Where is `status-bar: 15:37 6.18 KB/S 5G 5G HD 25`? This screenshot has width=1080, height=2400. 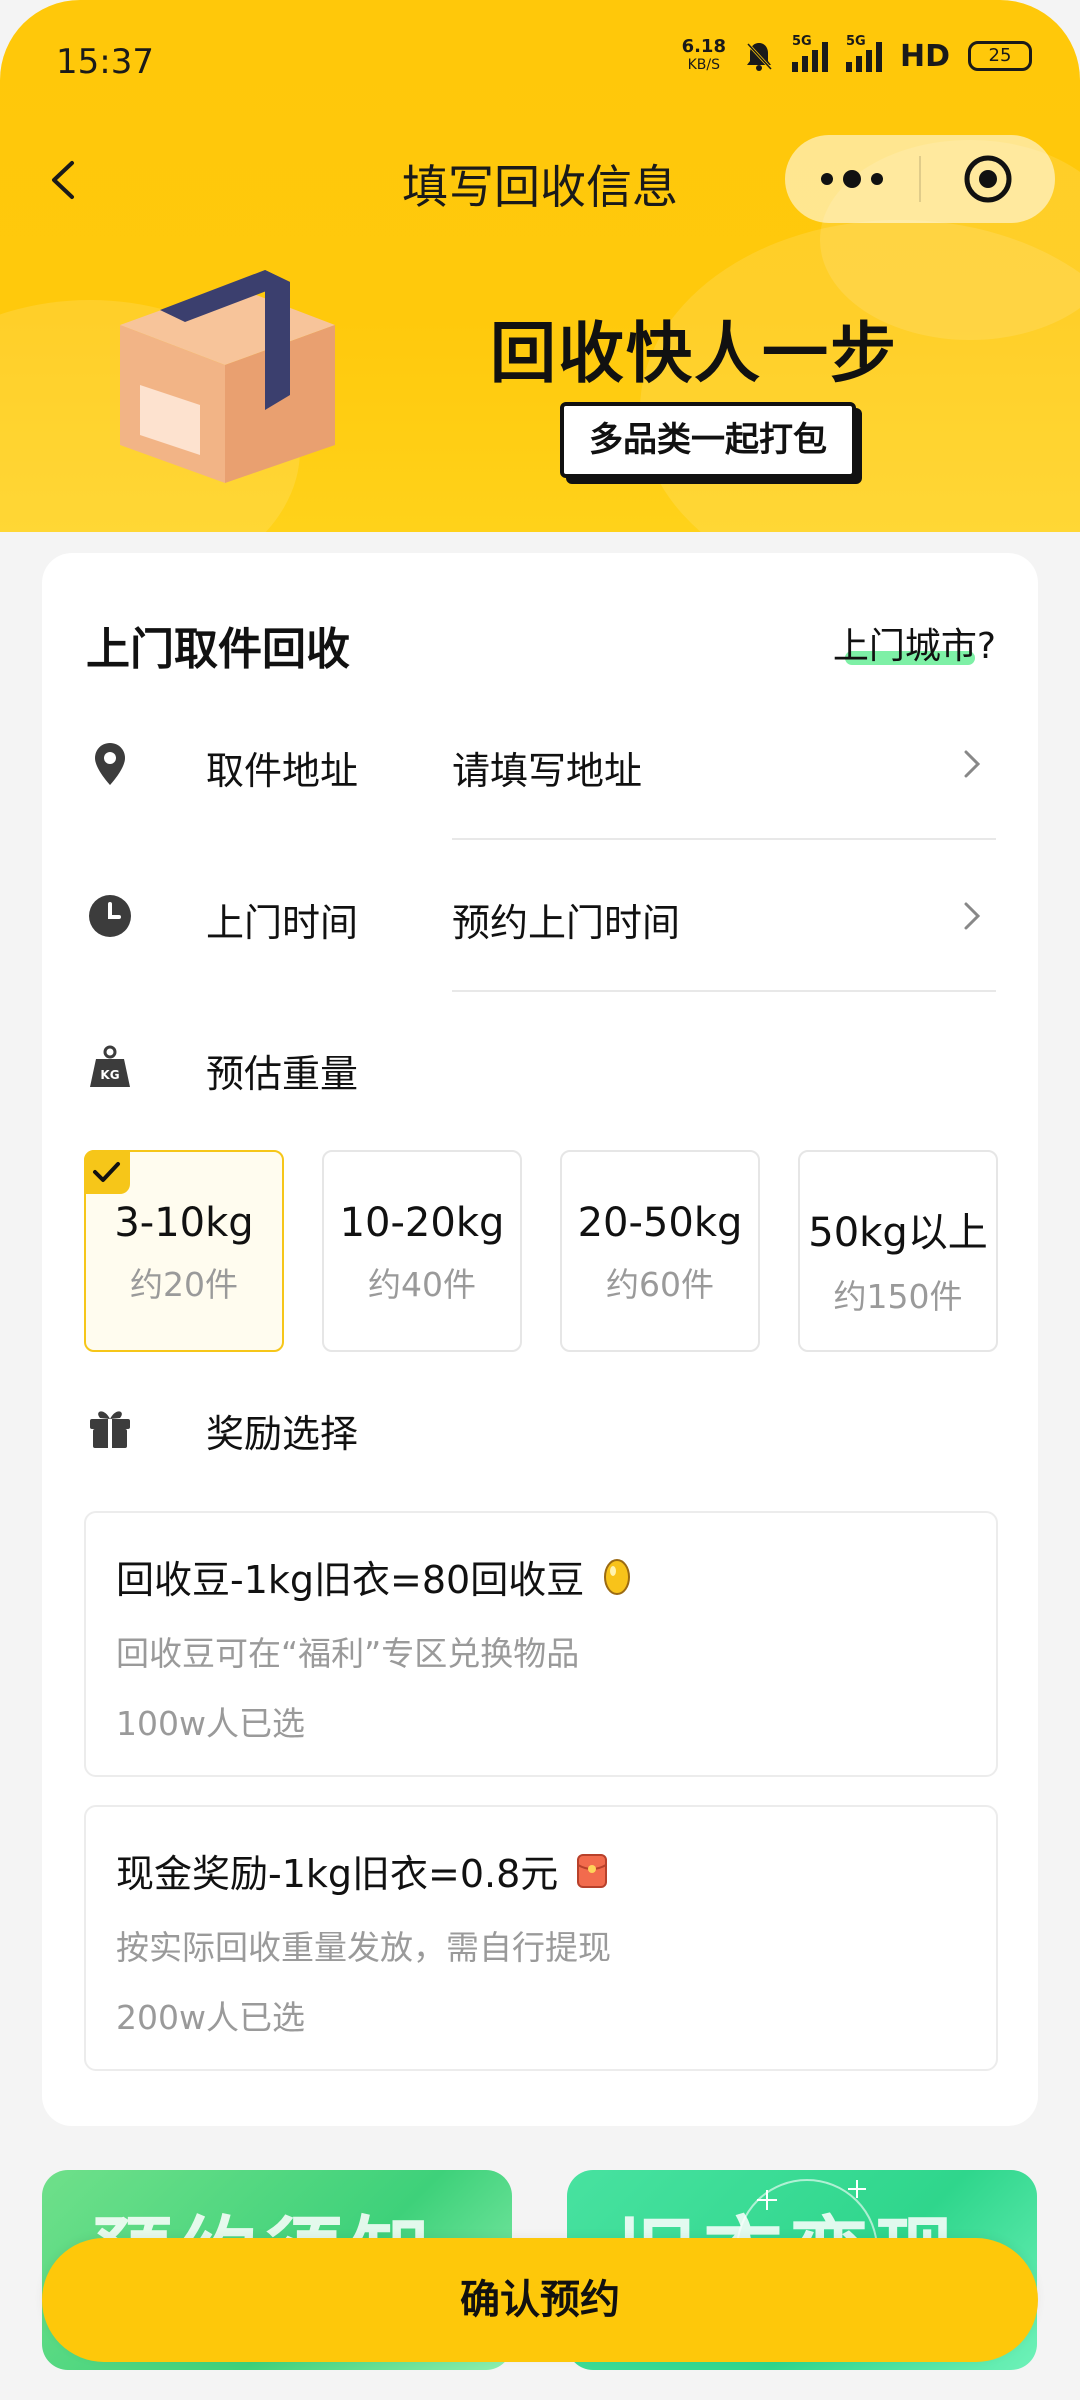 status-bar: 15:37 6.18 KB/S 5G 5G HD 25 is located at coordinates (540, 62).